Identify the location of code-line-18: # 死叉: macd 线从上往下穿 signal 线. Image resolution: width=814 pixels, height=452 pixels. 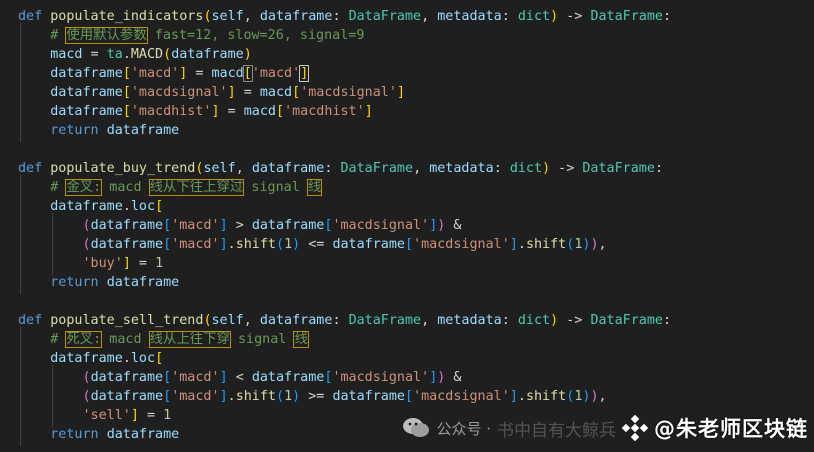
(163, 339).